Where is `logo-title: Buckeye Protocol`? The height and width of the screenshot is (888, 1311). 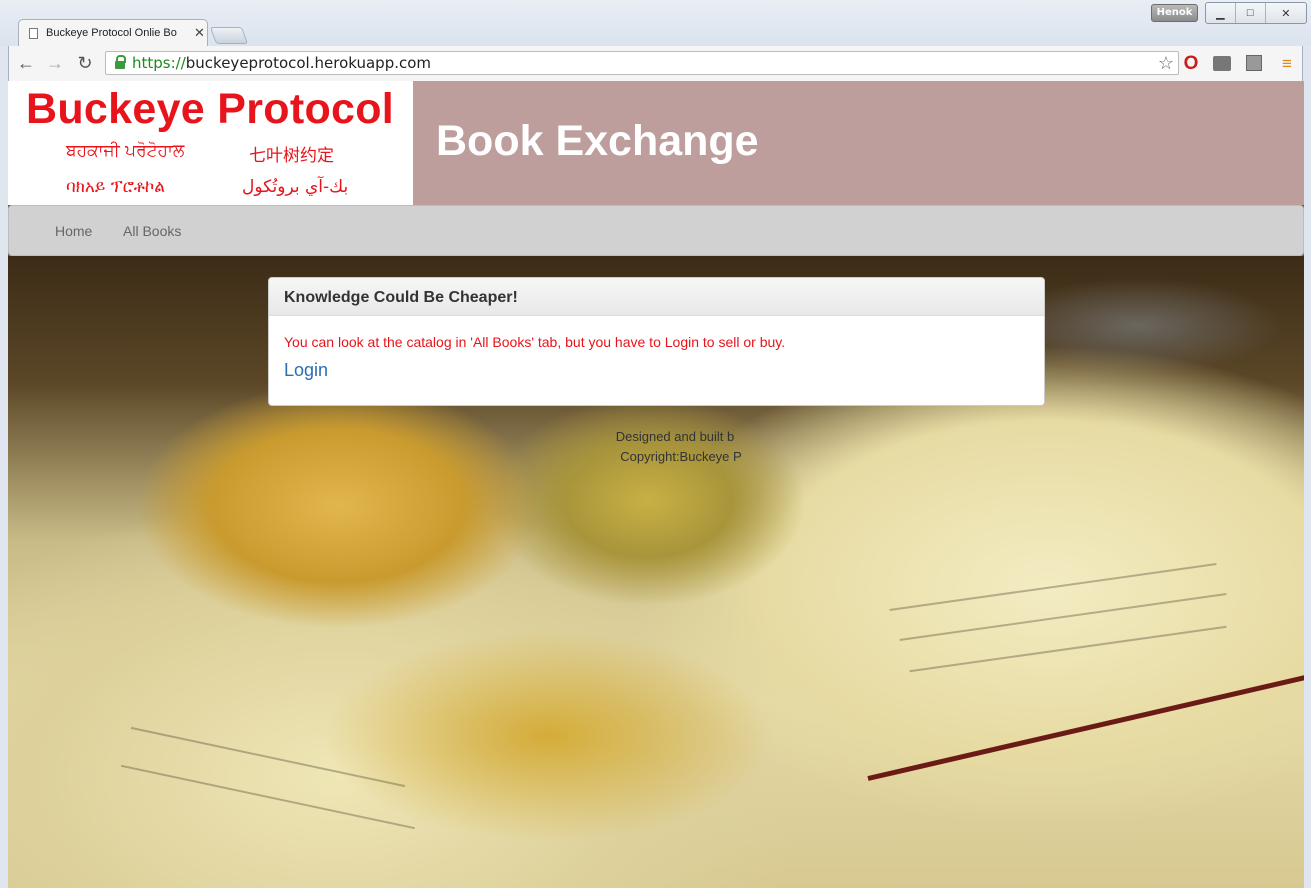 logo-title: Buckeye Protocol is located at coordinates (210, 109).